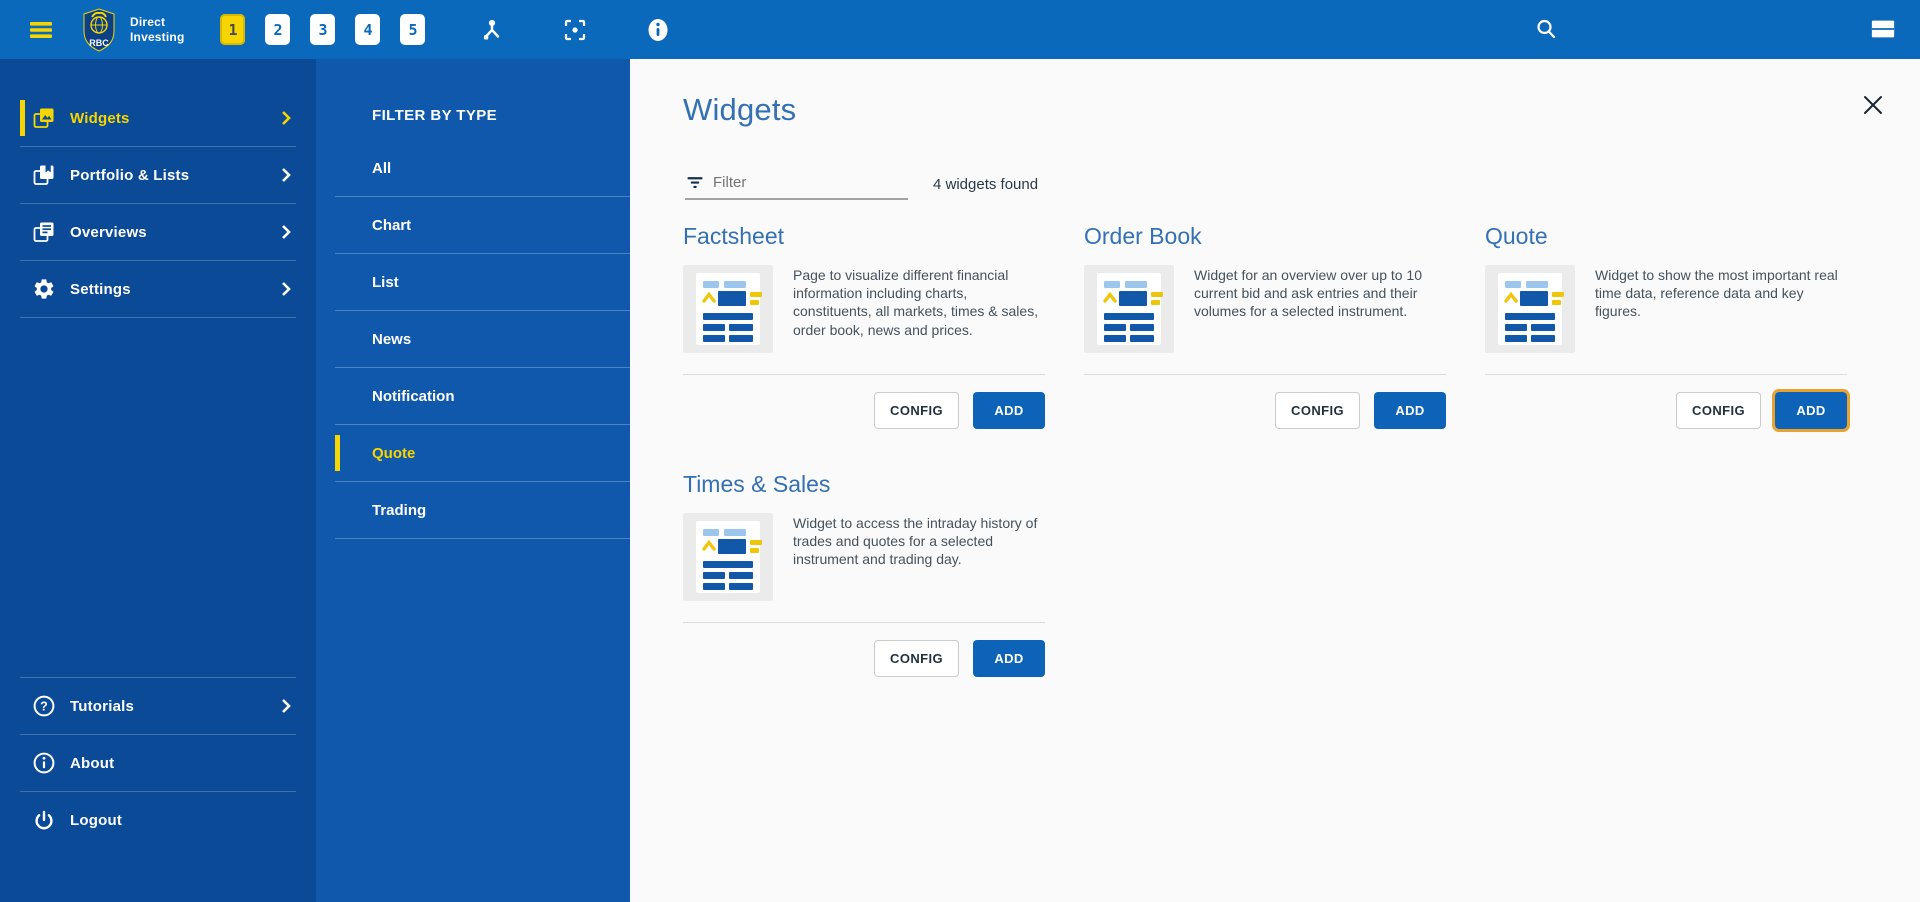  Describe the element at coordinates (158, 232) in the screenshot. I see `sidebar-item-overviews: Overviews` at that location.